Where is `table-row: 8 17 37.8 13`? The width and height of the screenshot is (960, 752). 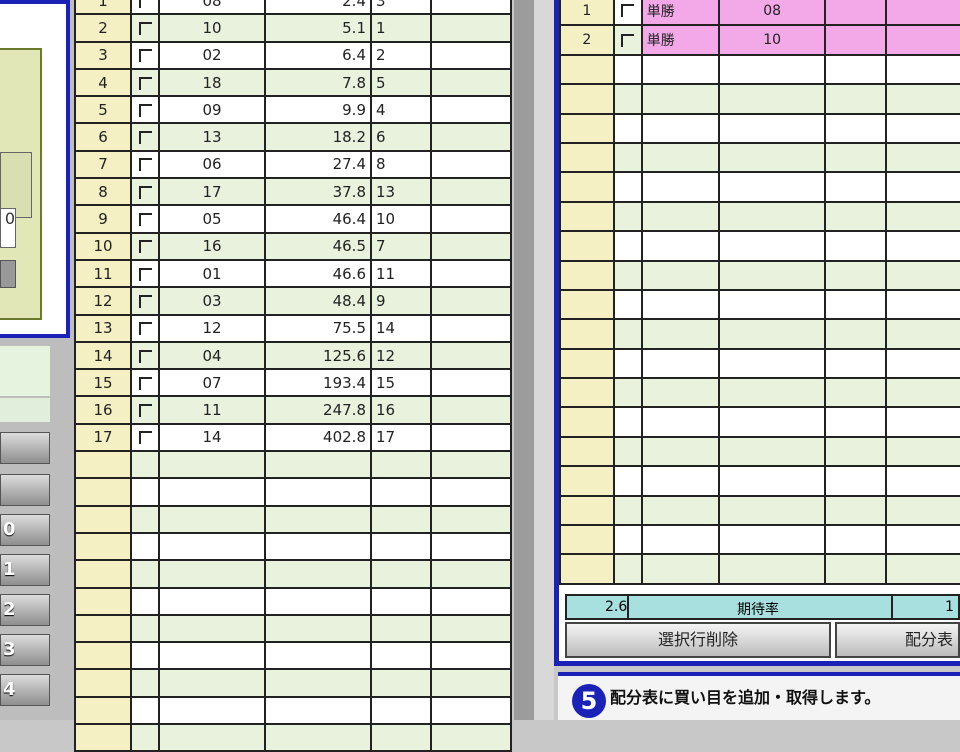
table-row: 8 17 37.8 13 is located at coordinates (293, 192).